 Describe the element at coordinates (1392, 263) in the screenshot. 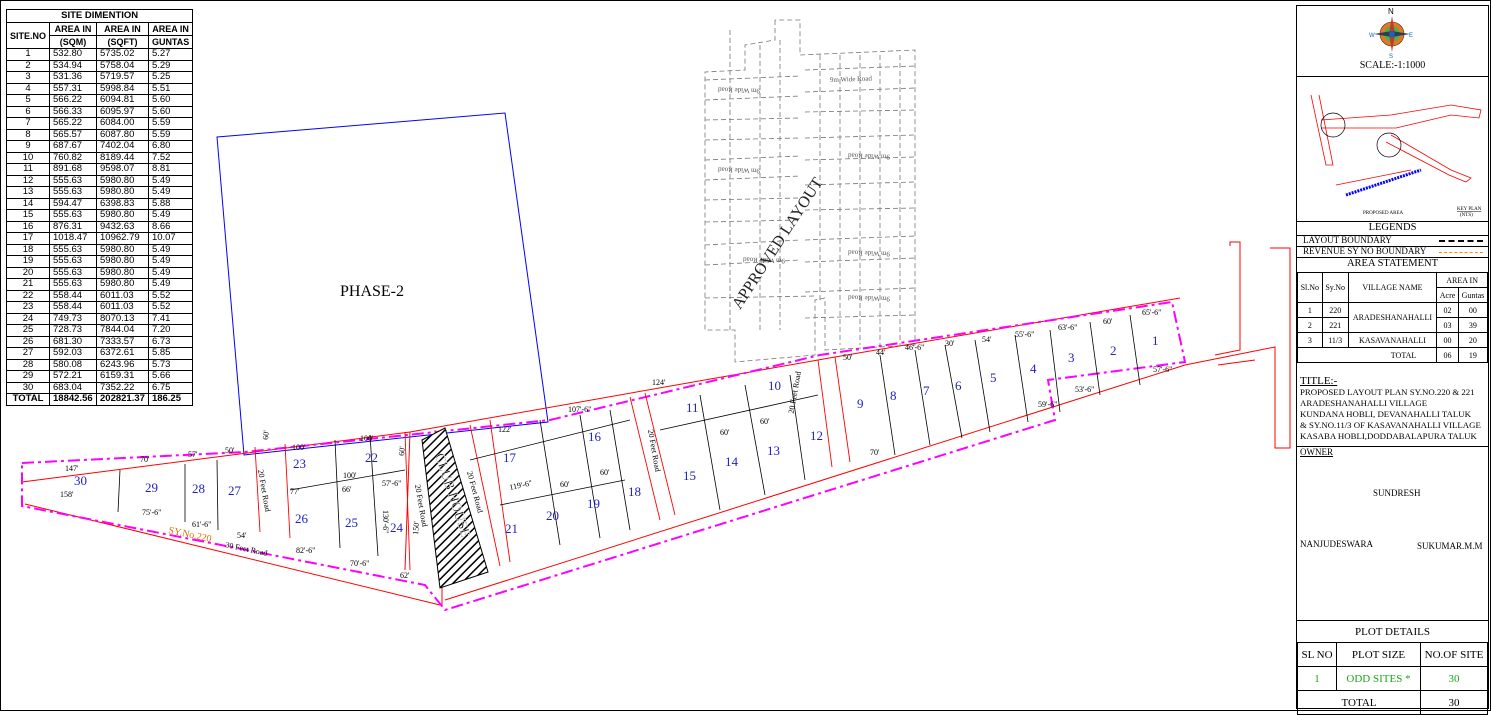

I see `area-statement-title: AREA STATEMENT` at that location.